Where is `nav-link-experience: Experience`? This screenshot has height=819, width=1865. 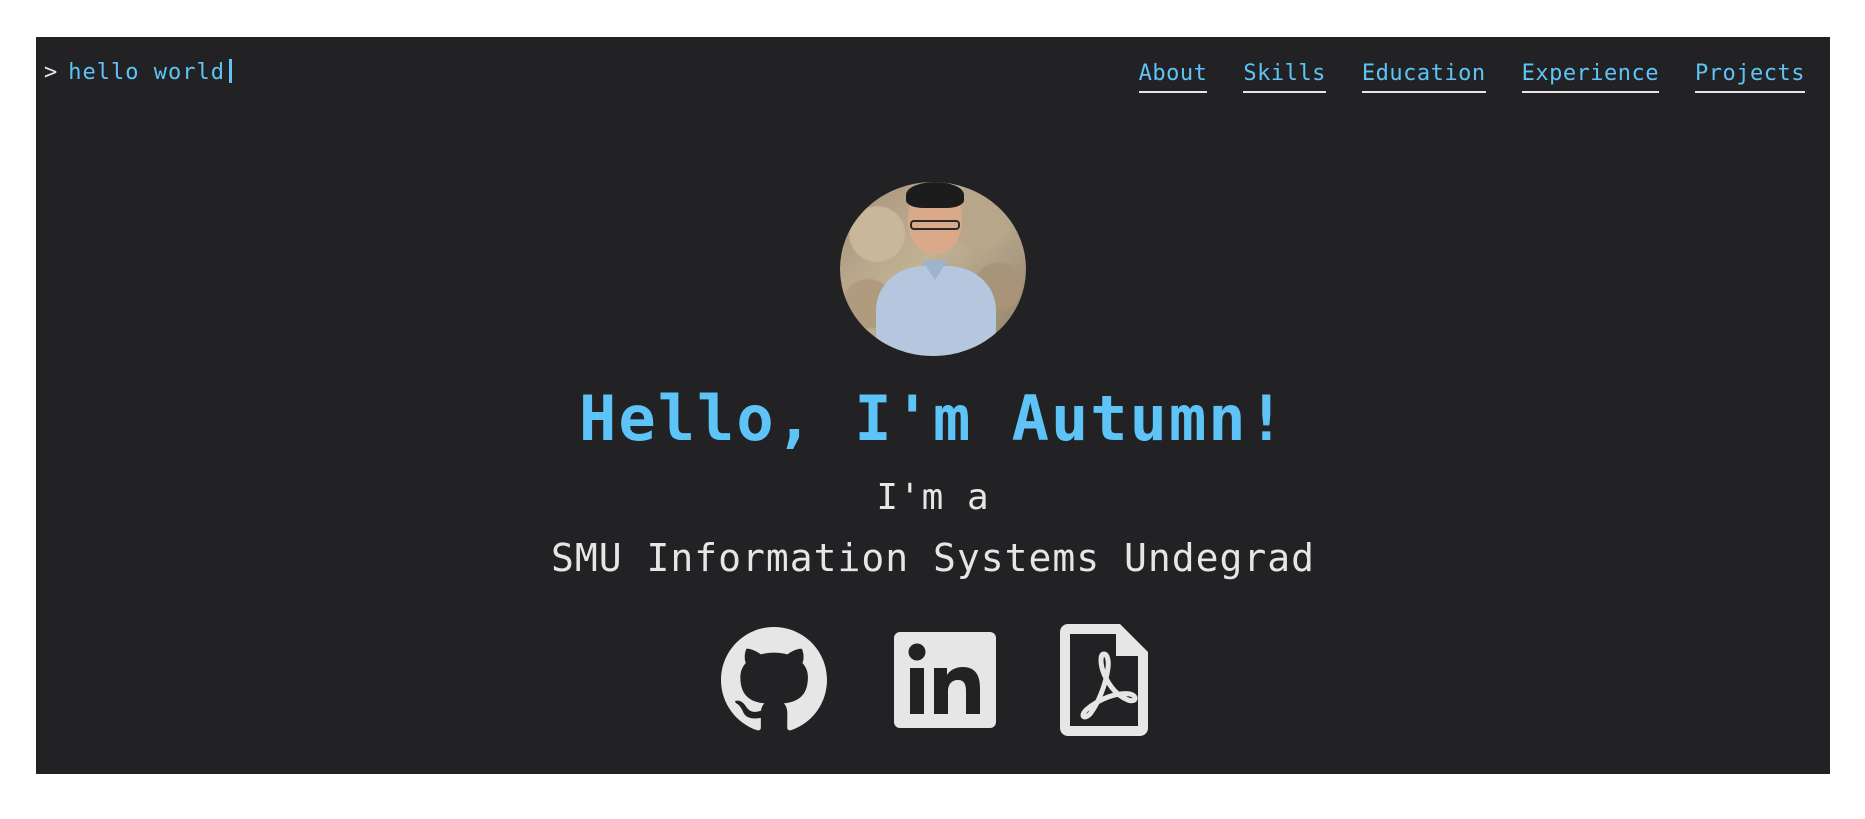
nav-link-experience: Experience is located at coordinates (1590, 77).